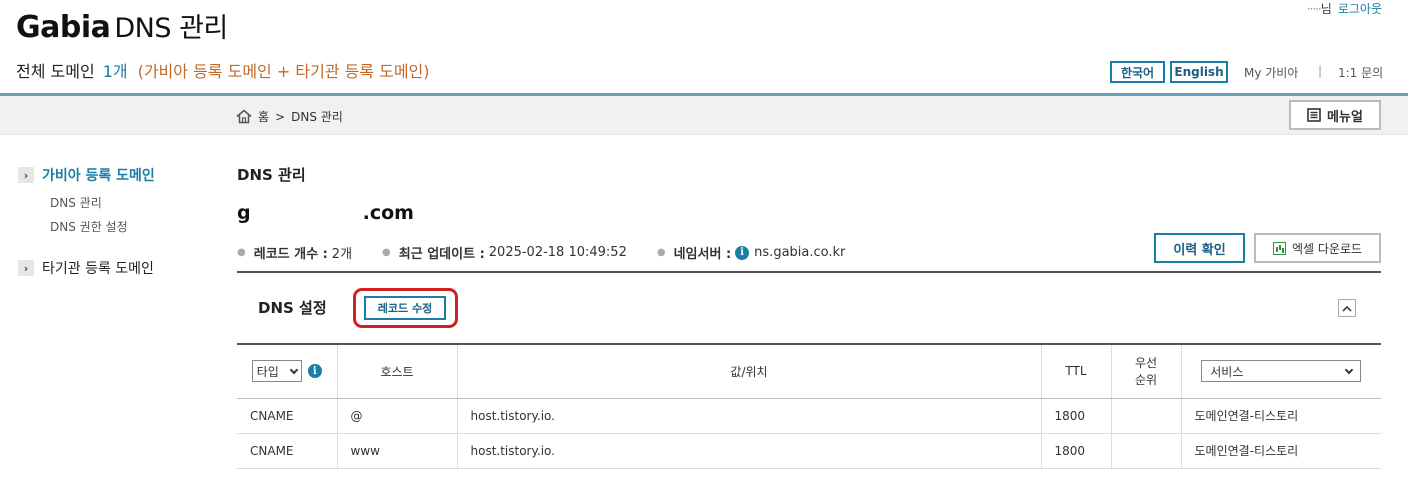 The image size is (1408, 478). Describe the element at coordinates (98, 176) in the screenshot. I see `sidebar-group-label: 가비아 등록 도메인` at that location.